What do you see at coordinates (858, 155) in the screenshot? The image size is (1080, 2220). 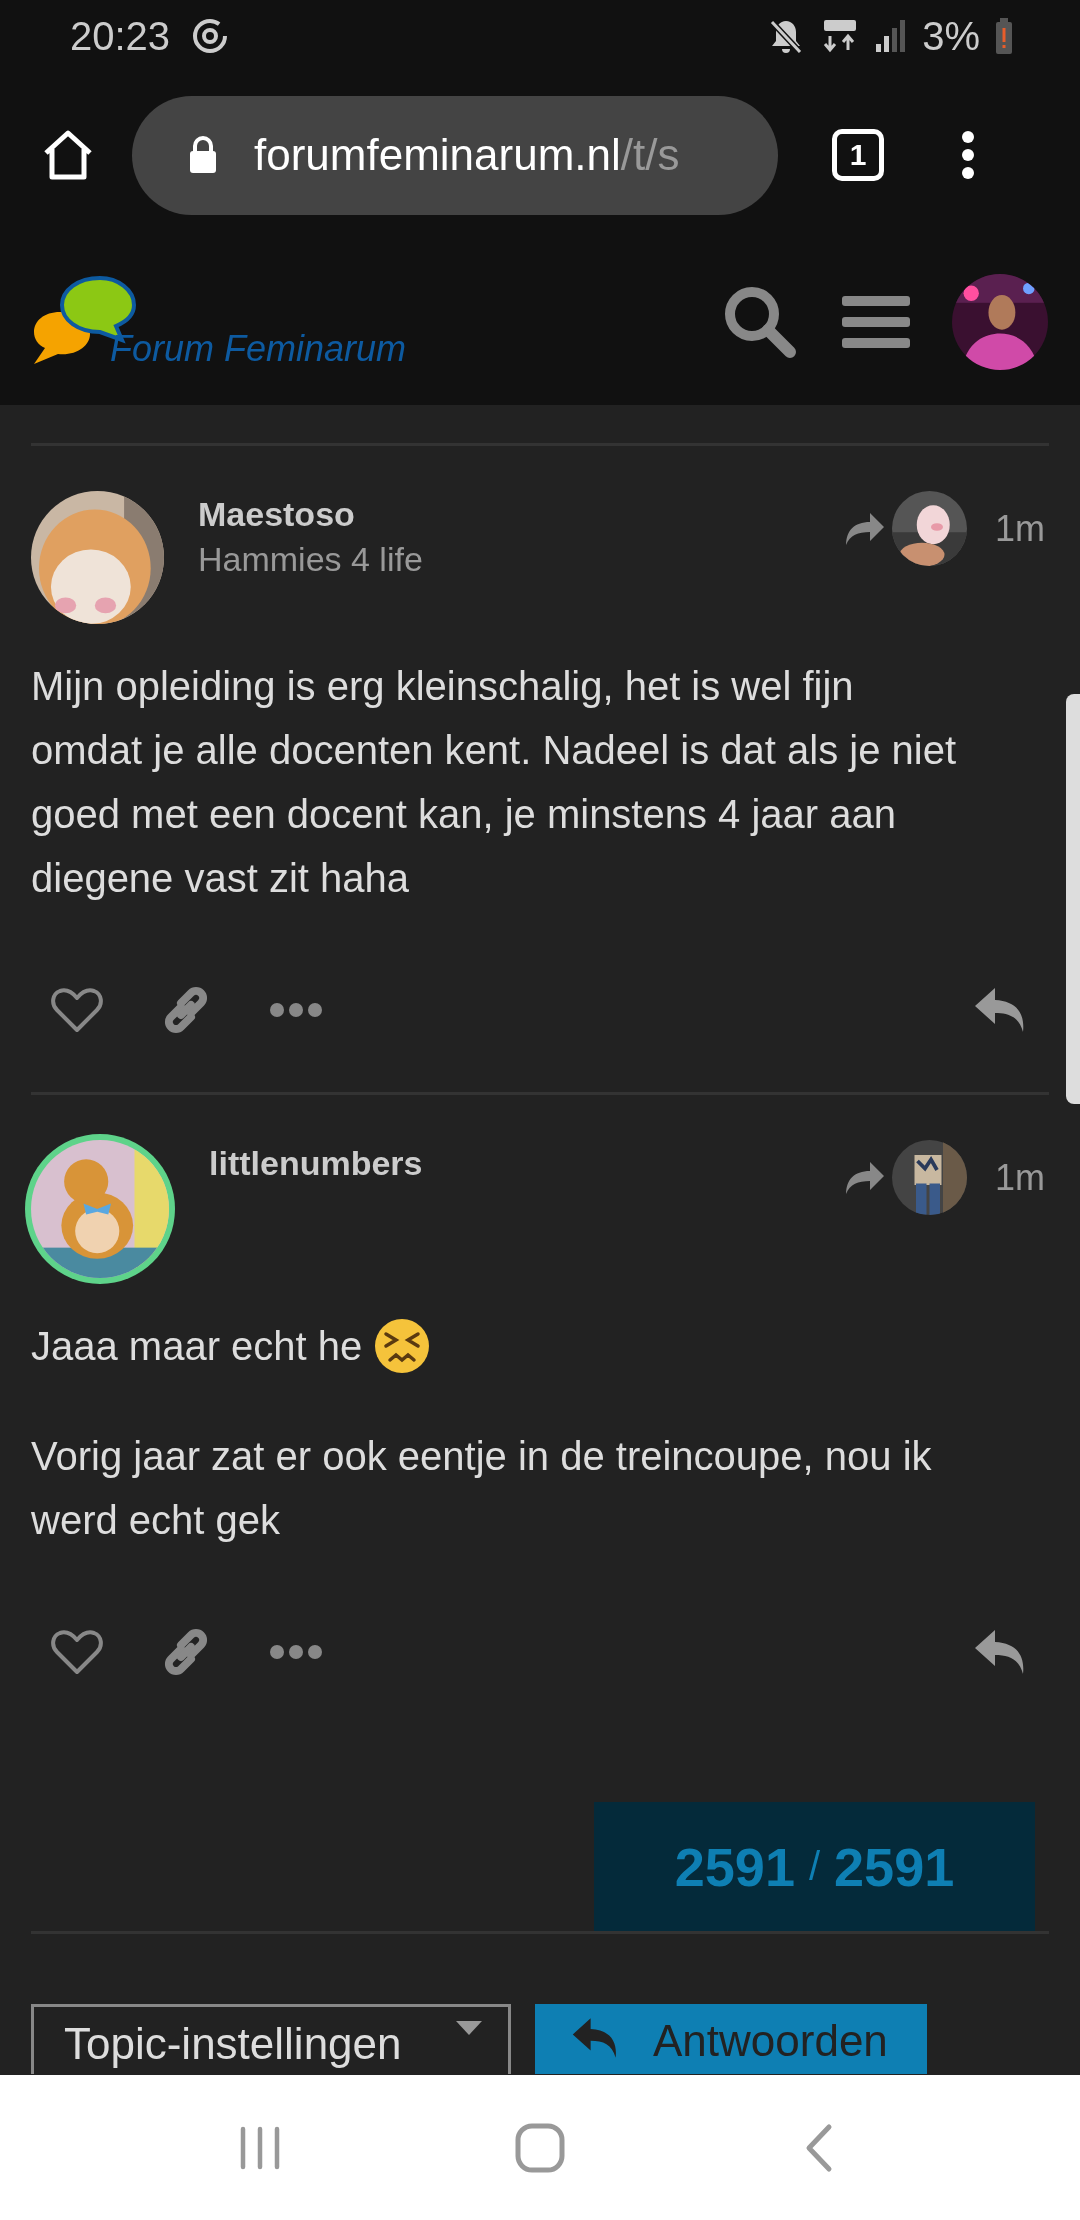 I see `tab-count-button: 1` at bounding box center [858, 155].